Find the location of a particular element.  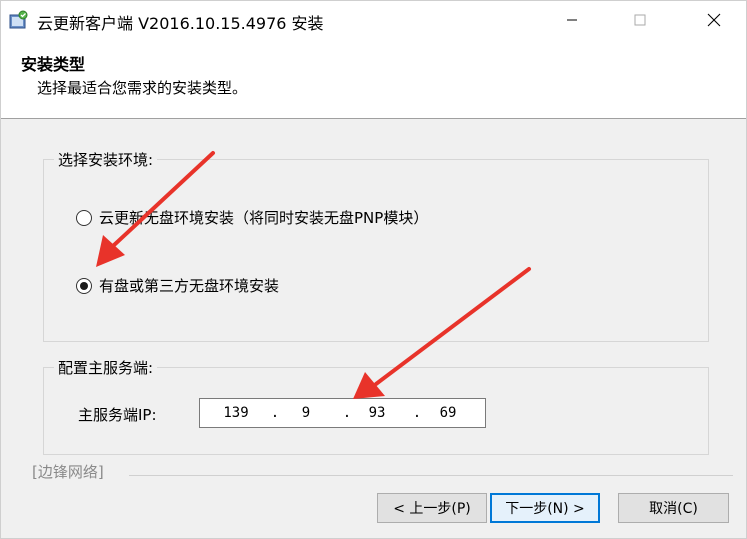

maximize-icon is located at coordinates (640, 20).